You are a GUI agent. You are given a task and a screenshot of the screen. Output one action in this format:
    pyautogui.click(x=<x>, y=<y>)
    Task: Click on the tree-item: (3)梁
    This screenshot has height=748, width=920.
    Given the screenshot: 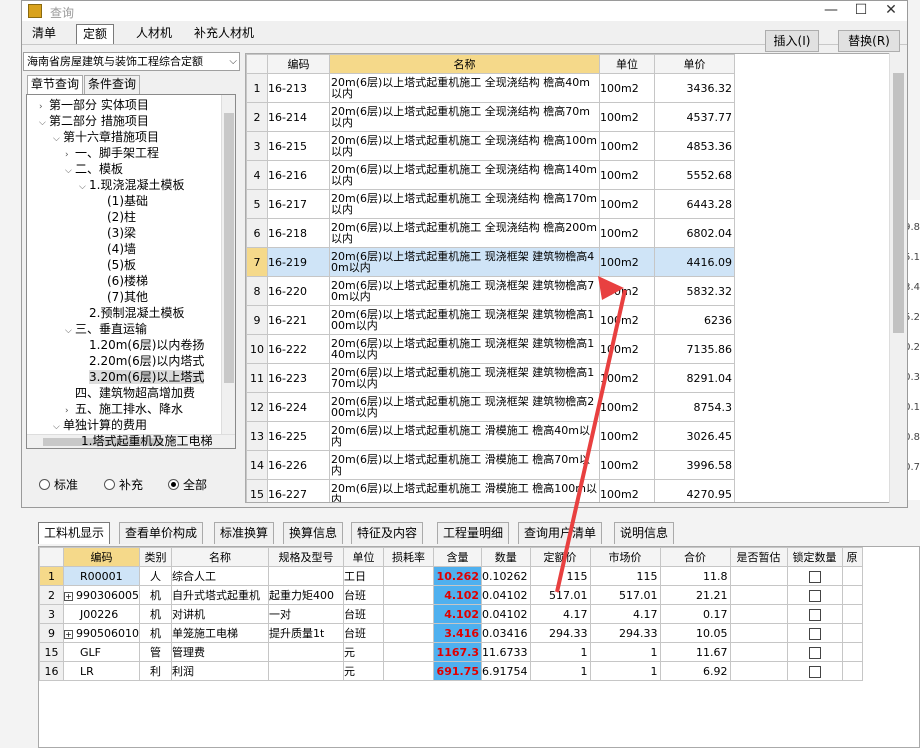 What is the action you would take?
    pyautogui.click(x=116, y=233)
    